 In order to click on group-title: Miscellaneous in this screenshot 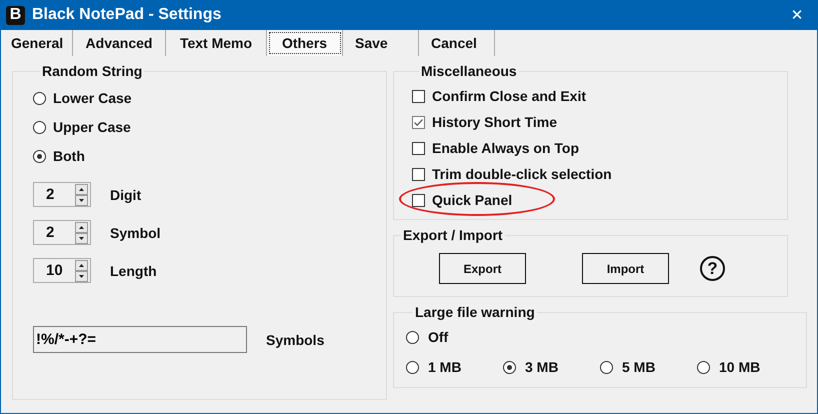, I will do `click(469, 71)`.